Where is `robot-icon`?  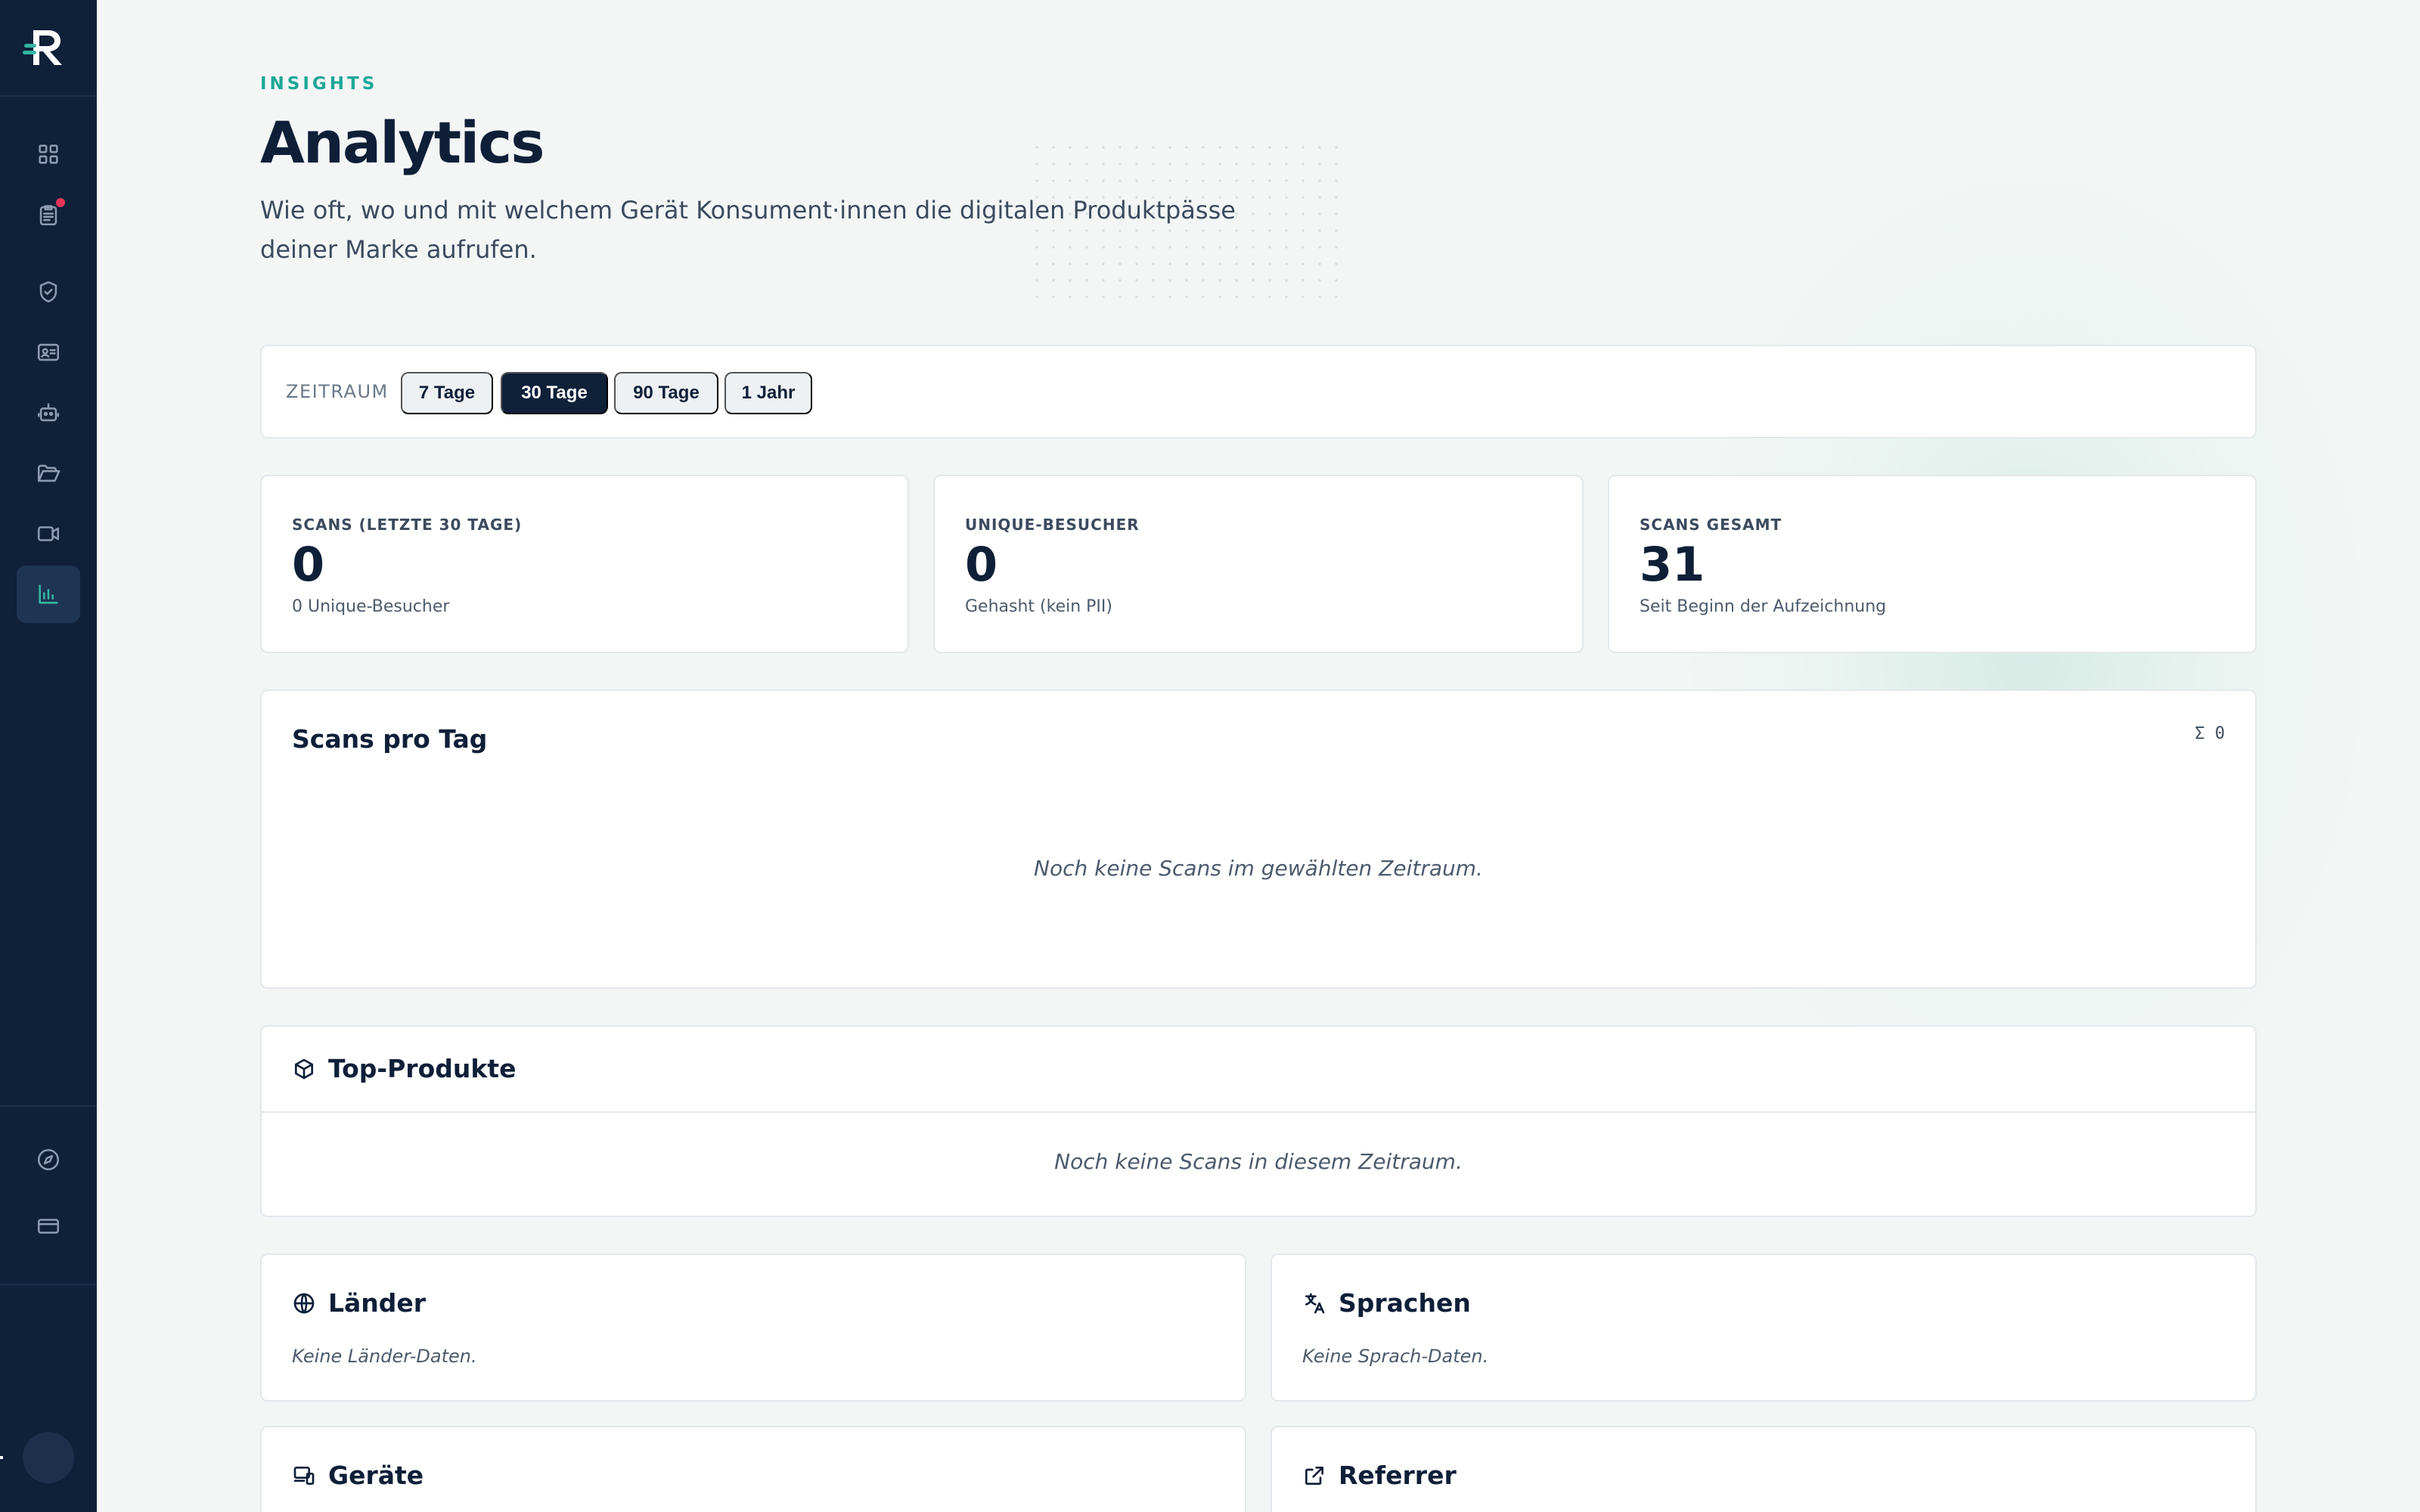
robot-icon is located at coordinates (48, 412).